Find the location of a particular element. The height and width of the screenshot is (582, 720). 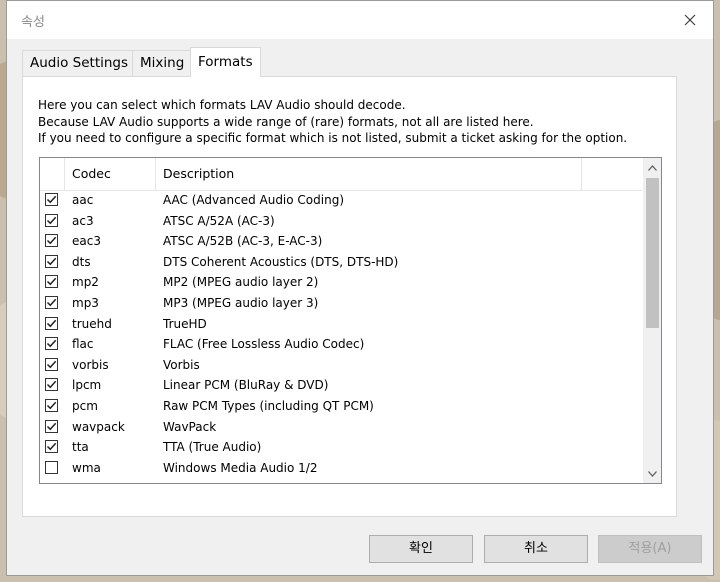

column-header-checkbox is located at coordinates (52, 174).